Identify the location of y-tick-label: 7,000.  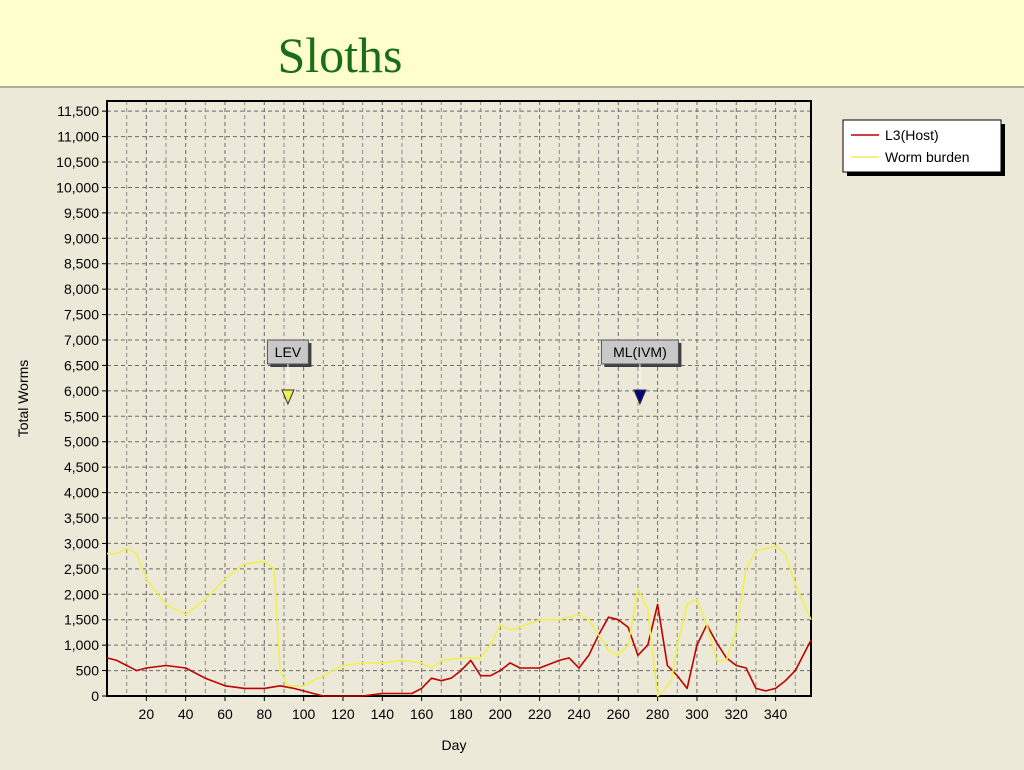
(81, 340).